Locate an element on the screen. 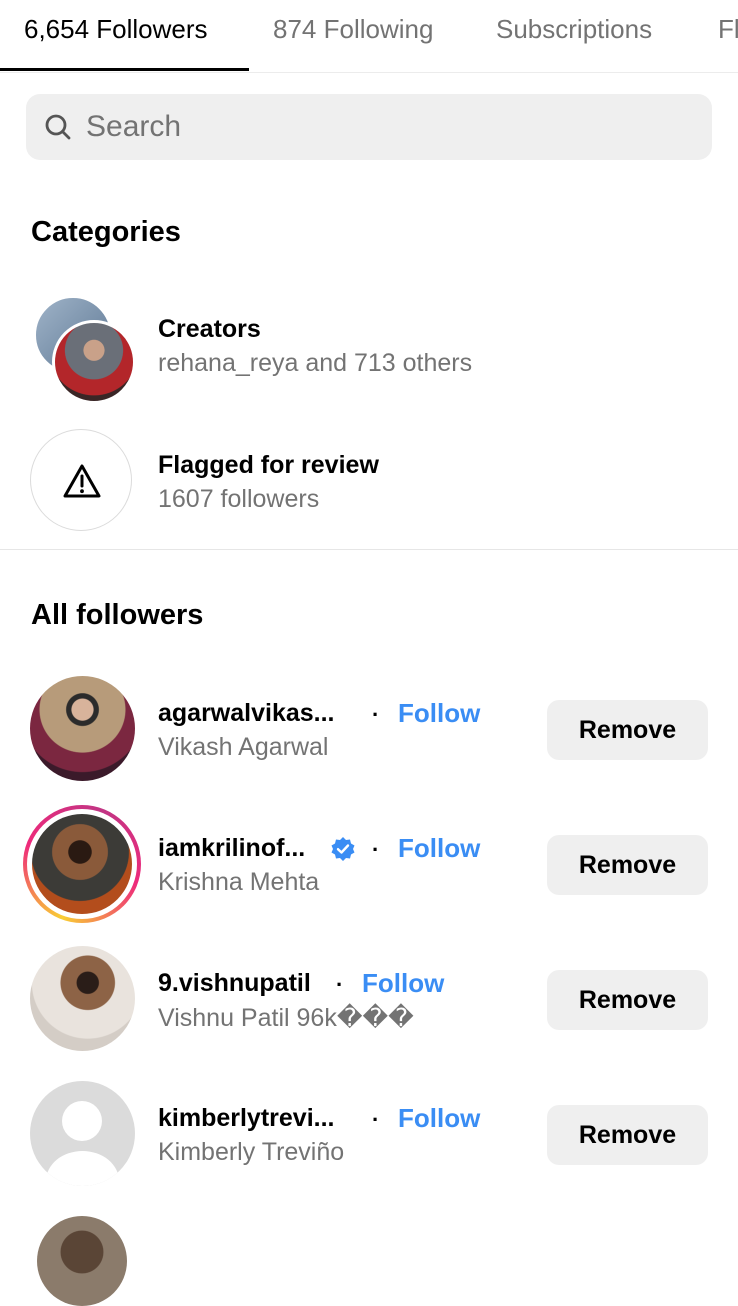 This screenshot has height=1306, width=738. default-avatar-icon is located at coordinates (82, 1133).